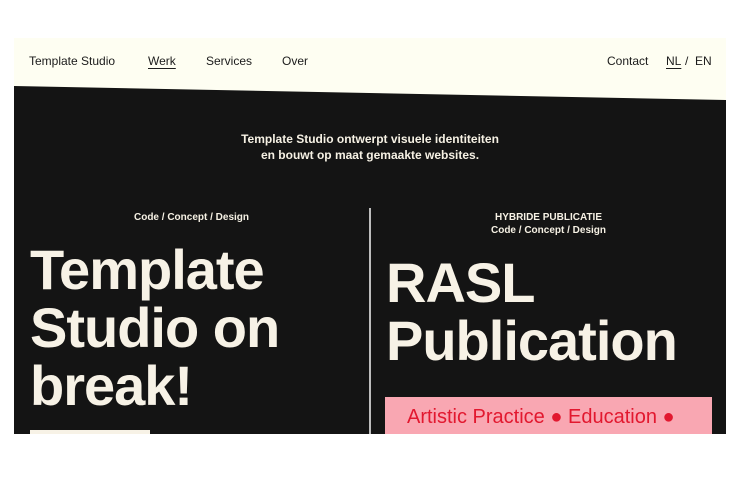  I want to click on right-tag-line-2: Code / Concept / Design, so click(548, 230).